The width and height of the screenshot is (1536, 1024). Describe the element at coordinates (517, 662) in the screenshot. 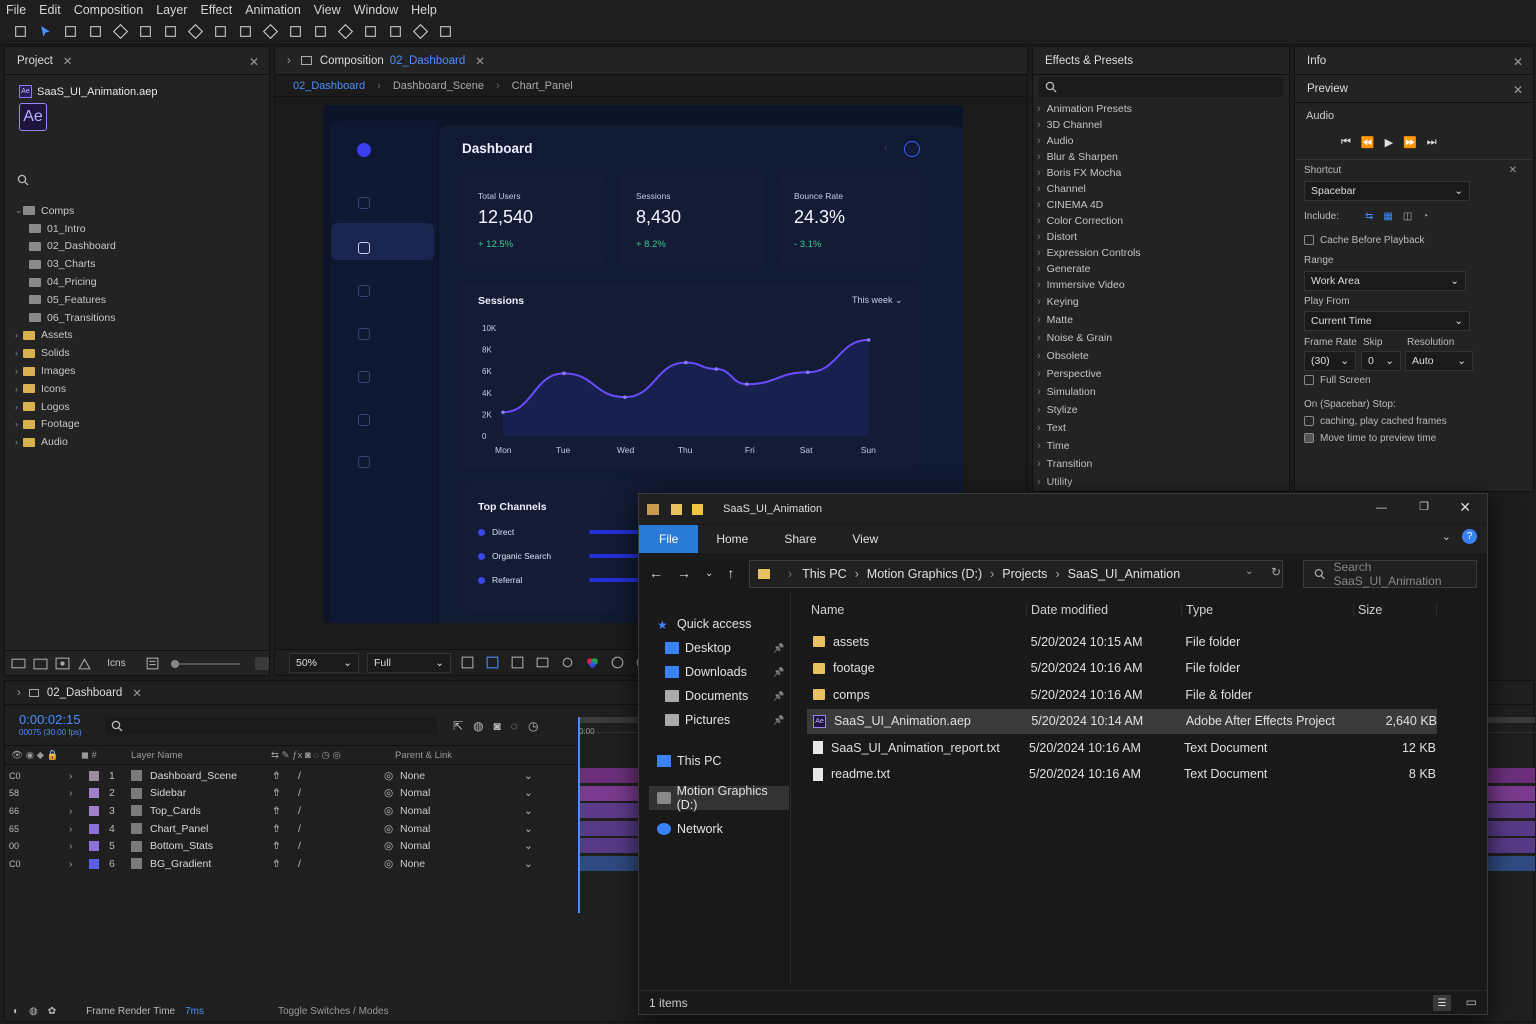

I see `mask-visibility-icon` at that location.